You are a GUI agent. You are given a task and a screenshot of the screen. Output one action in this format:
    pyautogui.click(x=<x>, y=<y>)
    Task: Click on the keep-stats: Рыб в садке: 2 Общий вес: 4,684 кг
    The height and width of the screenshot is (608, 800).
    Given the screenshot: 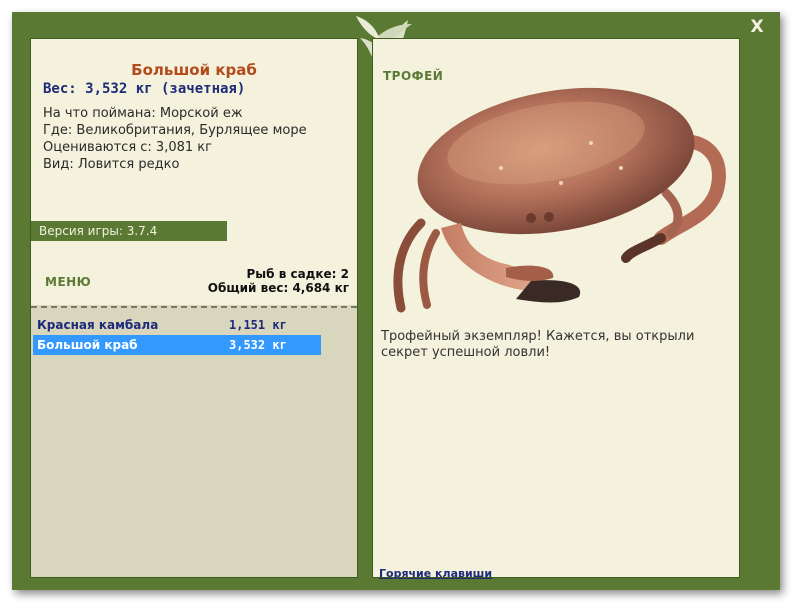 What is the action you would take?
    pyautogui.click(x=278, y=281)
    